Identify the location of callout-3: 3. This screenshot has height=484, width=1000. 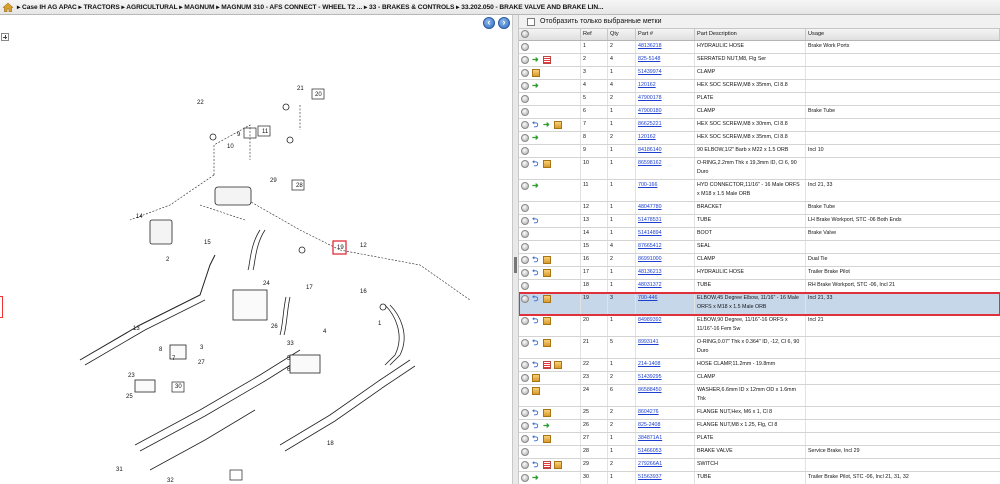
(202, 348).